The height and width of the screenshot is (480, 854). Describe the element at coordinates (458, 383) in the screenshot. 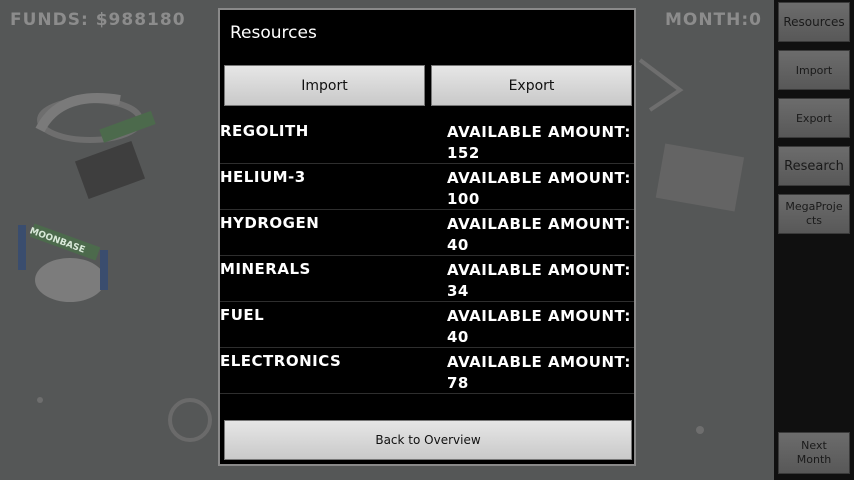

I see `amount-value: 78` at that location.